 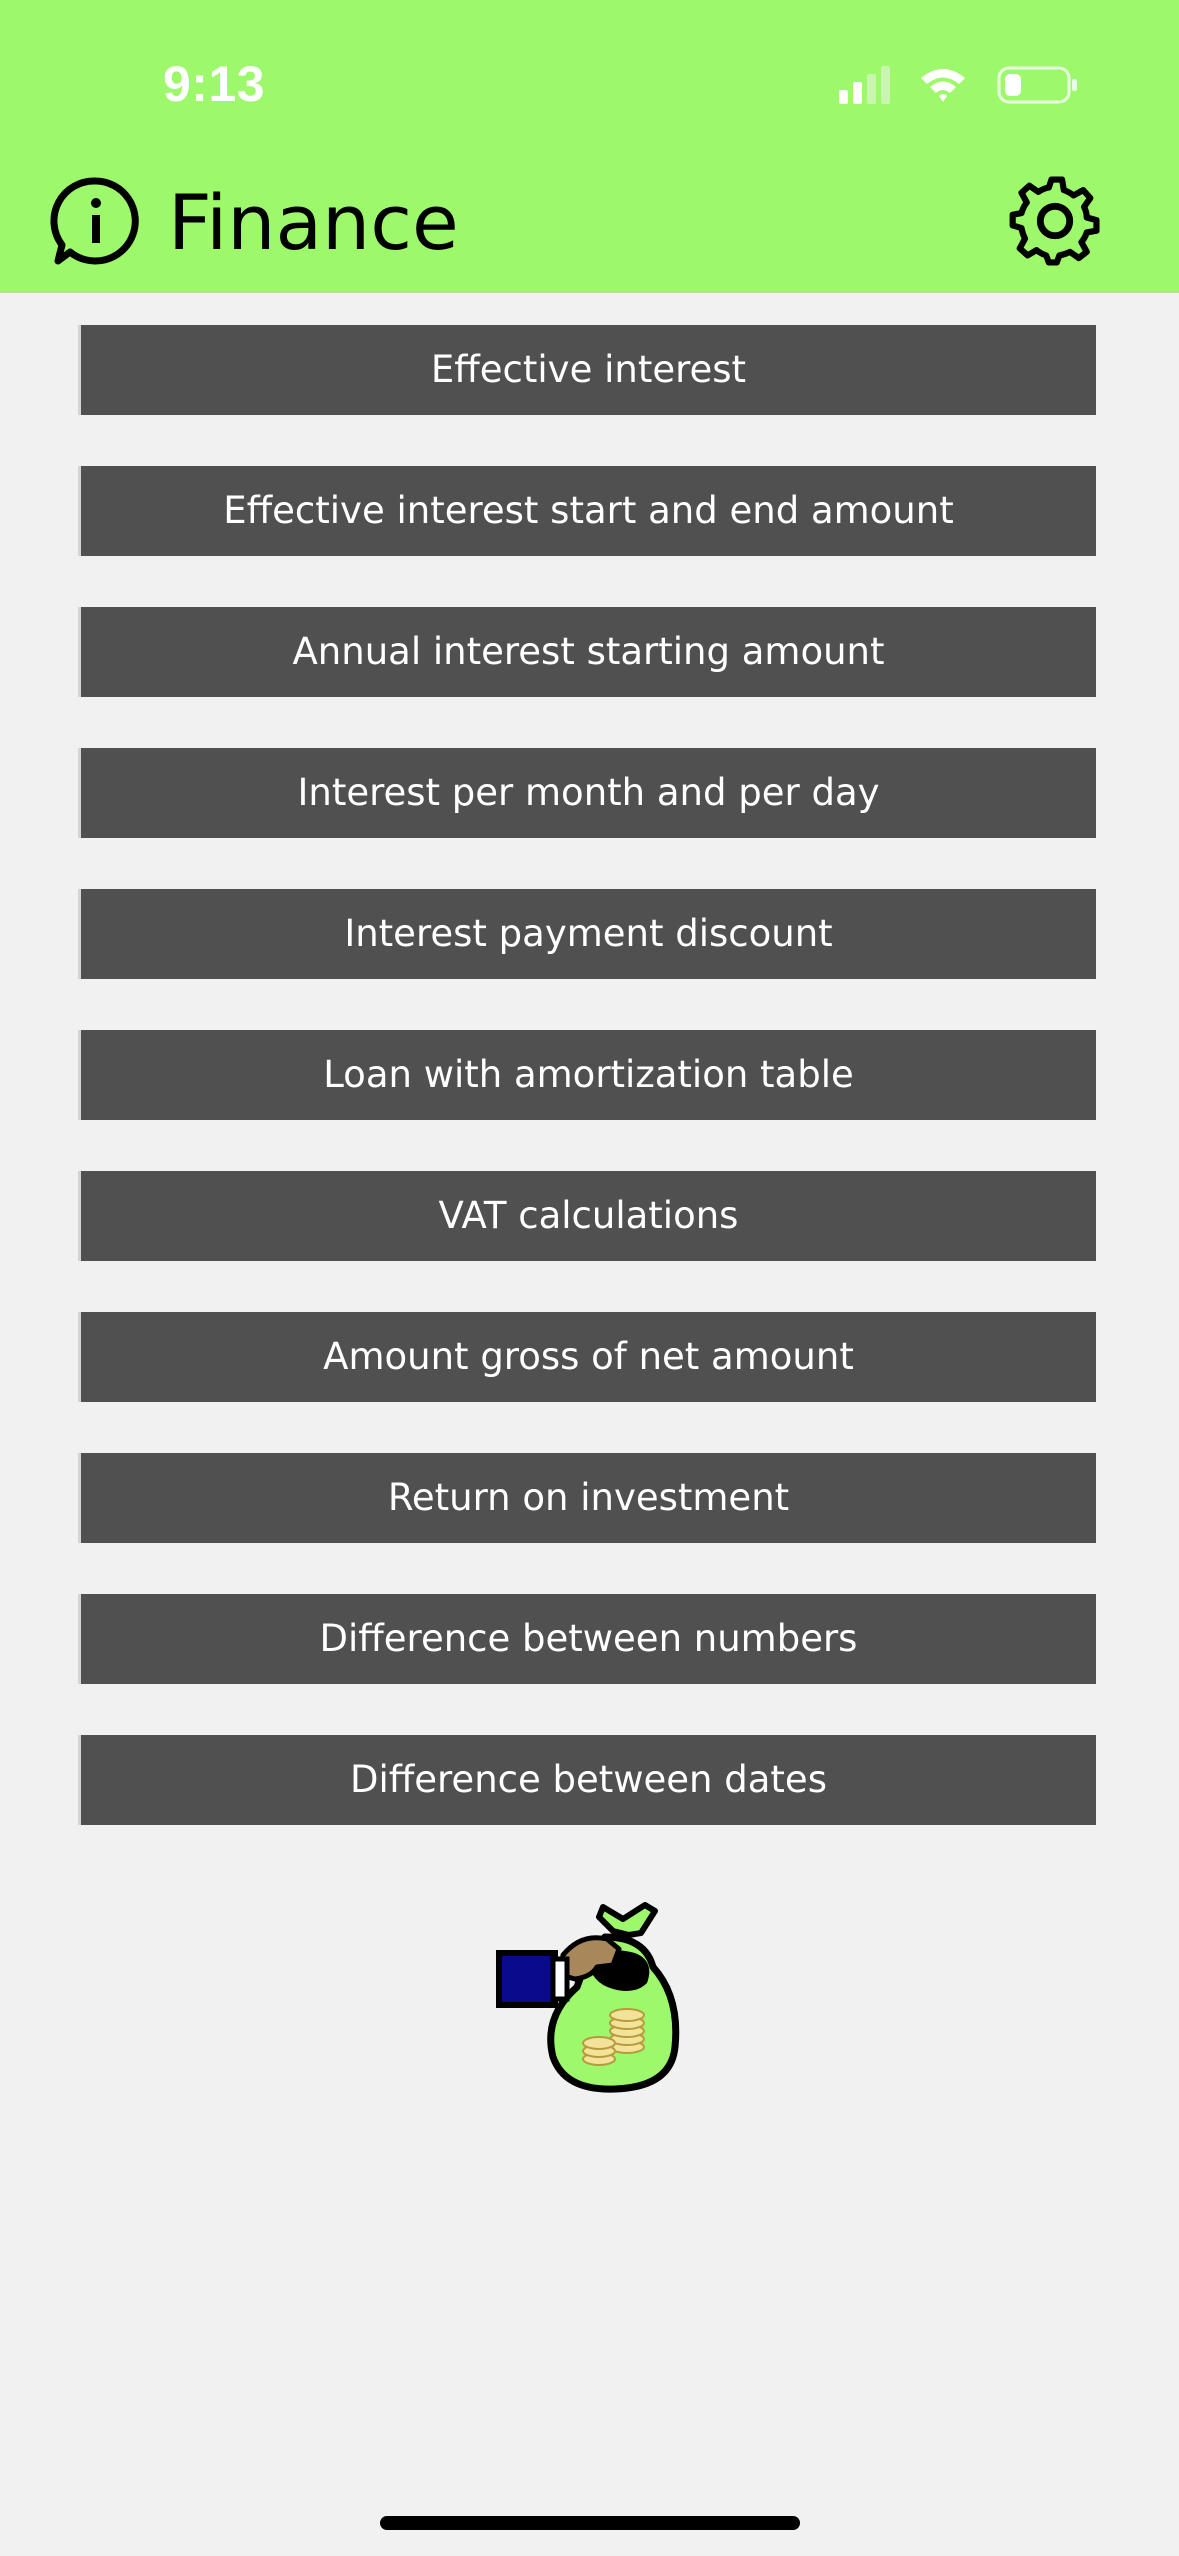 What do you see at coordinates (590, 2523) in the screenshot?
I see `home-indicator` at bounding box center [590, 2523].